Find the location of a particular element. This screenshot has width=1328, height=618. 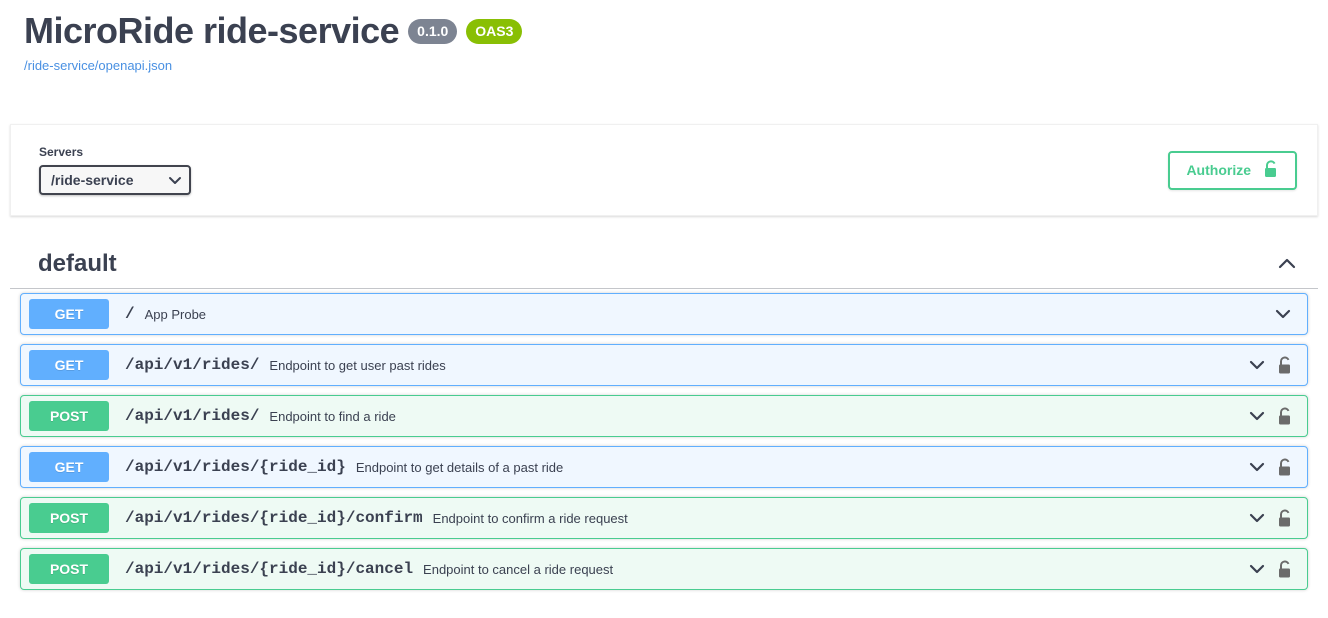

chevron-up-icon is located at coordinates (1287, 264).